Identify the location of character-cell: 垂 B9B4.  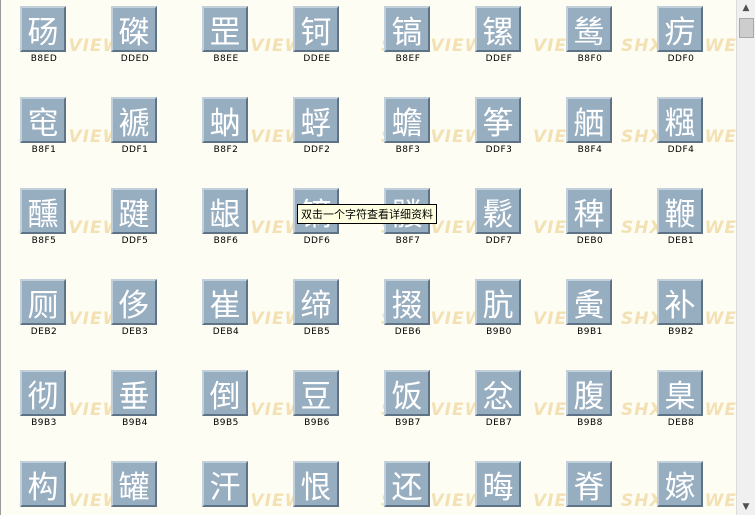
(135, 405).